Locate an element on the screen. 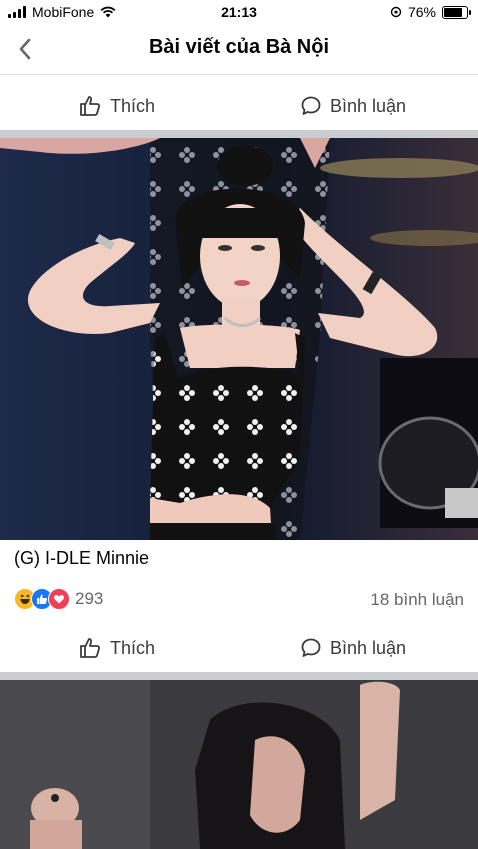 The height and width of the screenshot is (849, 478). orientation-lock-icon is located at coordinates (396, 12).